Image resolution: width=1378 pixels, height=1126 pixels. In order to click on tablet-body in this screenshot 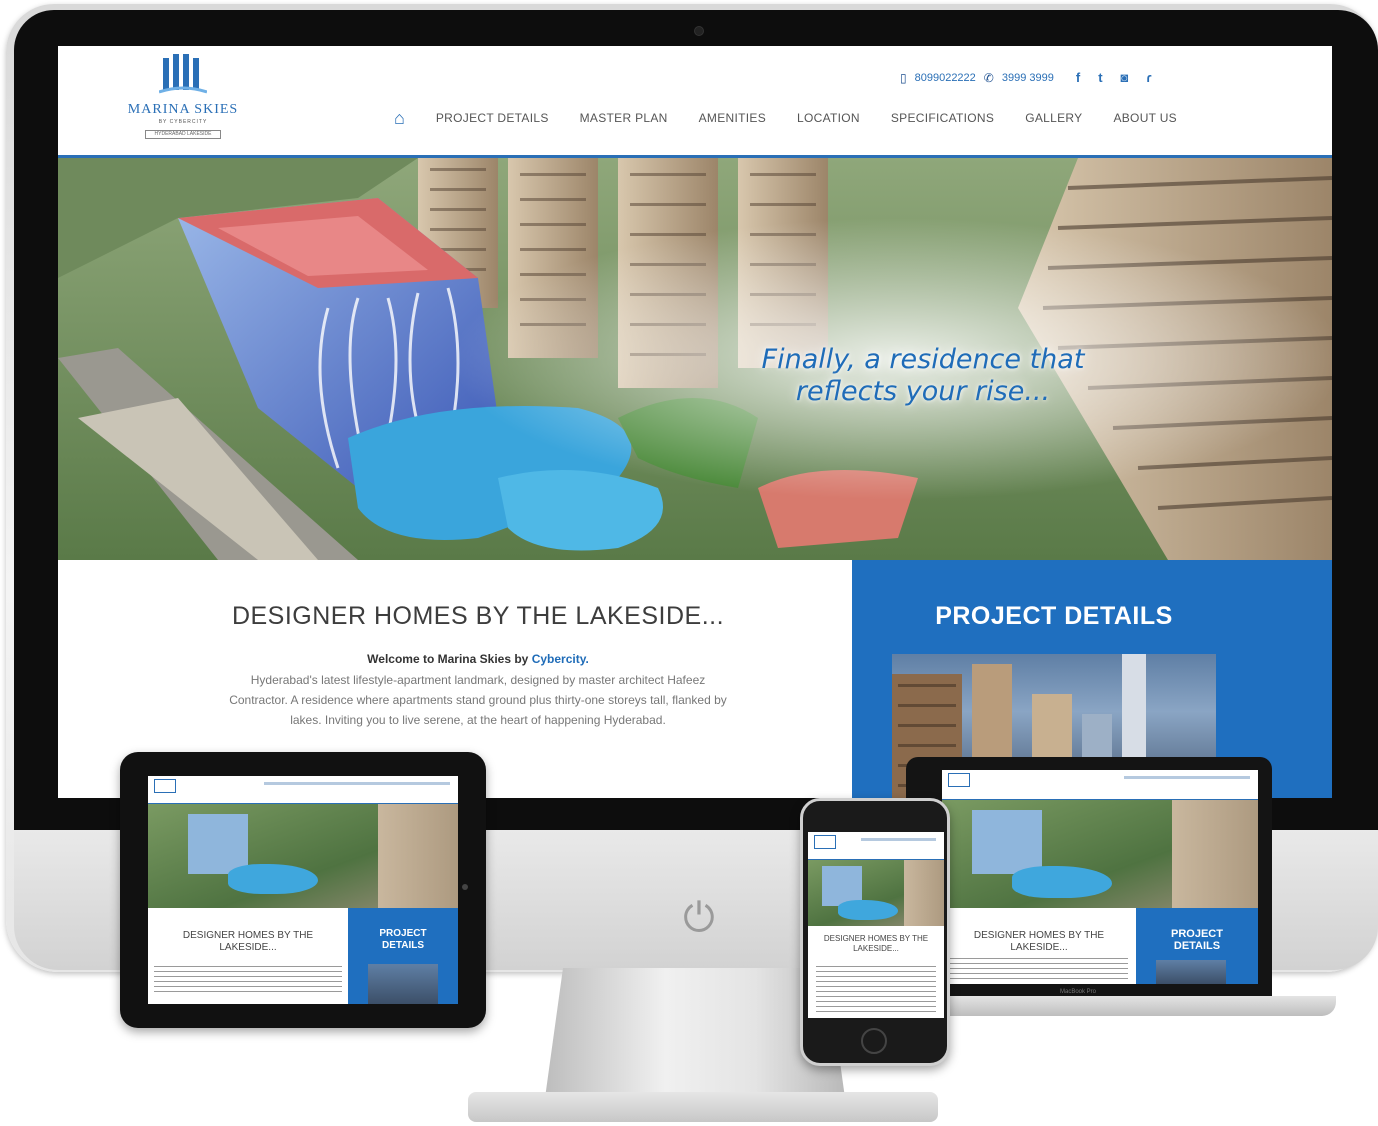, I will do `click(248, 981)`.